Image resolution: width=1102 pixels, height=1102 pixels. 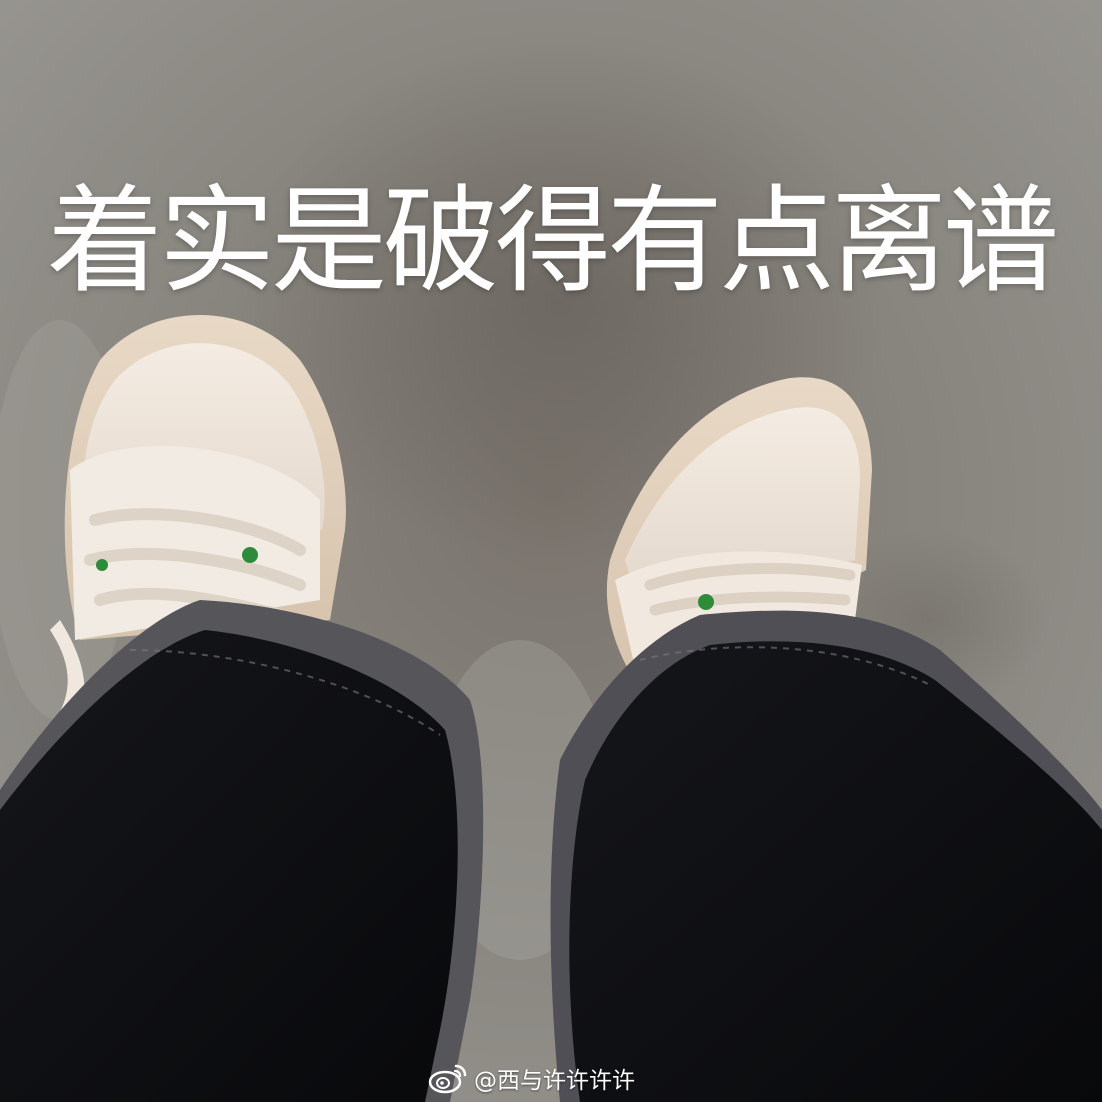 What do you see at coordinates (554, 1081) in the screenshot?
I see `watermark-handle: @西与许许许许` at bounding box center [554, 1081].